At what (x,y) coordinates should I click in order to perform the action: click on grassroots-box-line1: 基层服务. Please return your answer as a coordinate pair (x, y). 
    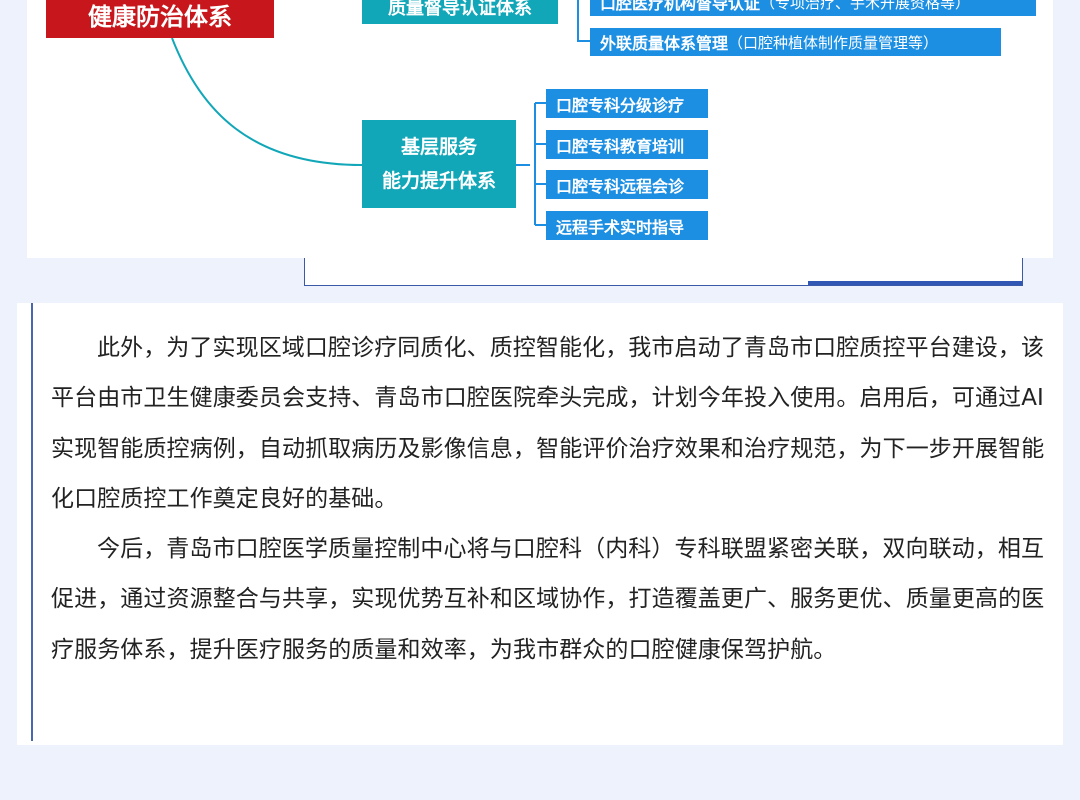
    Looking at the image, I should click on (438, 147).